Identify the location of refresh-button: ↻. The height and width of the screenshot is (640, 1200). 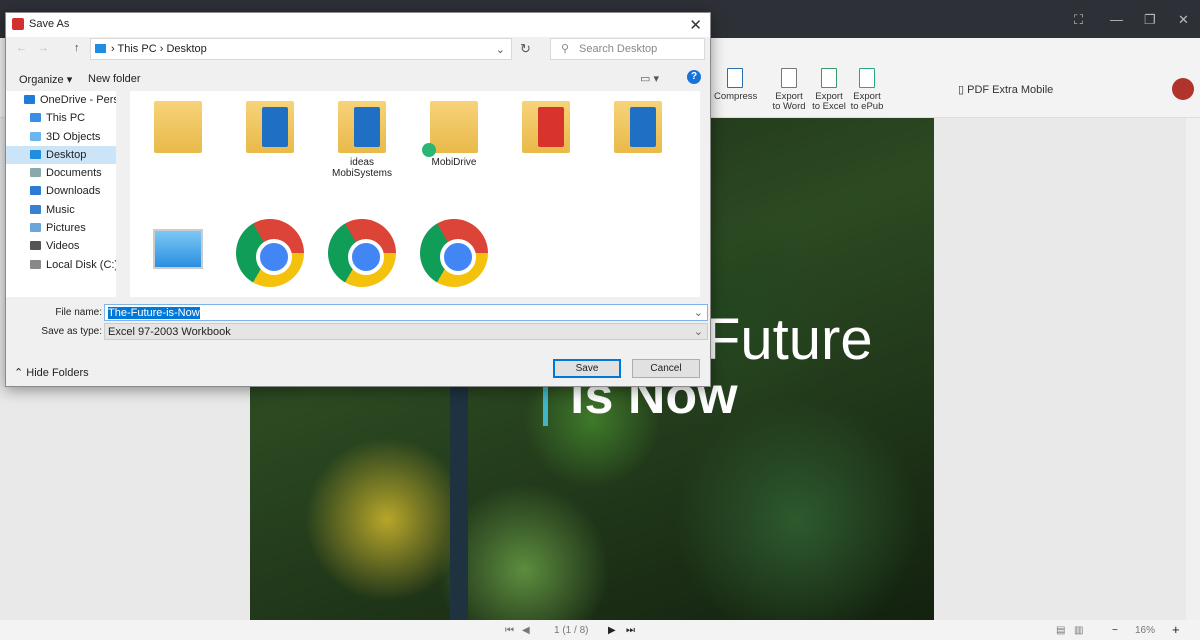
(525, 49).